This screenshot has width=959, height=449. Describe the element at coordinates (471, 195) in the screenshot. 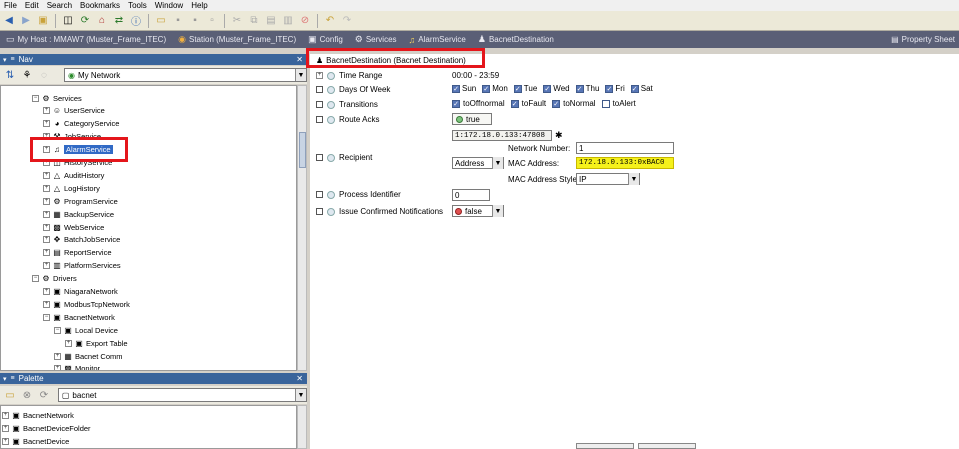

I see `process-identifier-field: 0` at that location.